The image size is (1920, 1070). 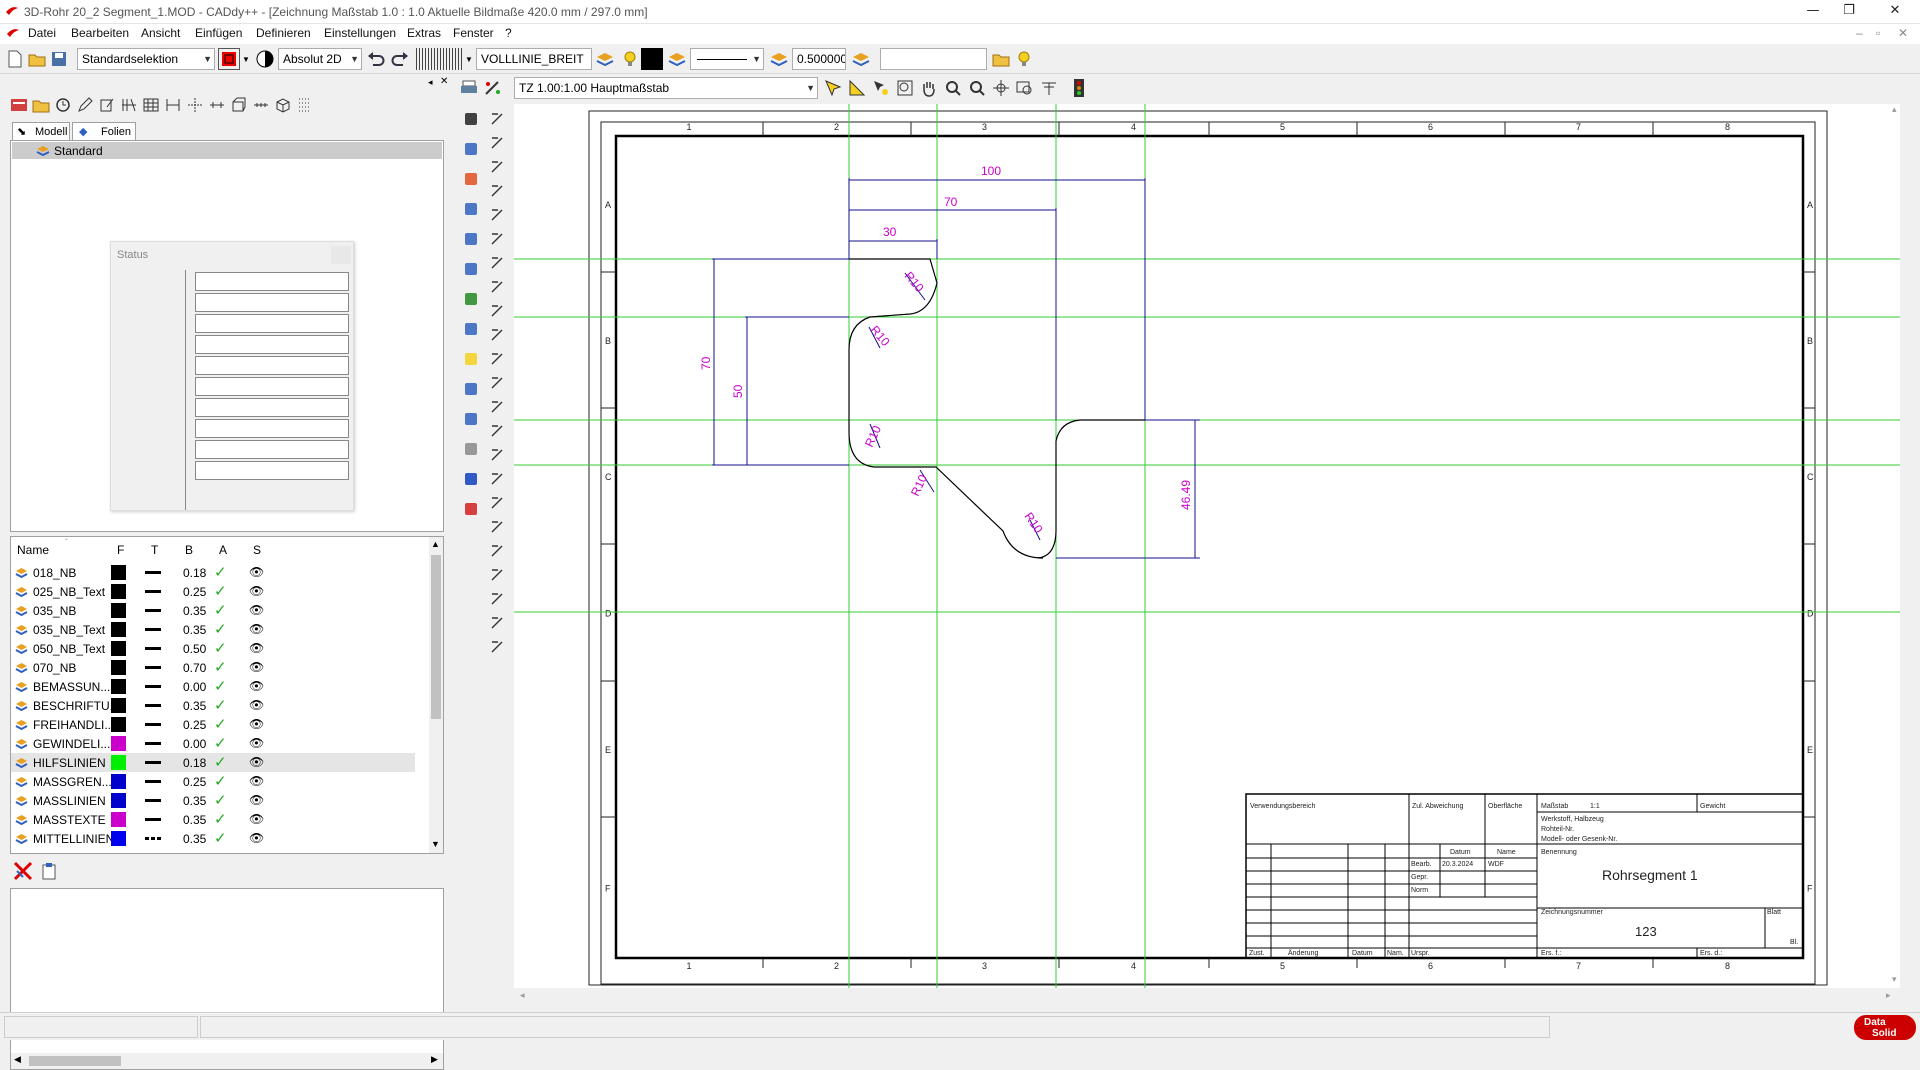 I want to click on selection-color-icon, so click(x=229, y=59).